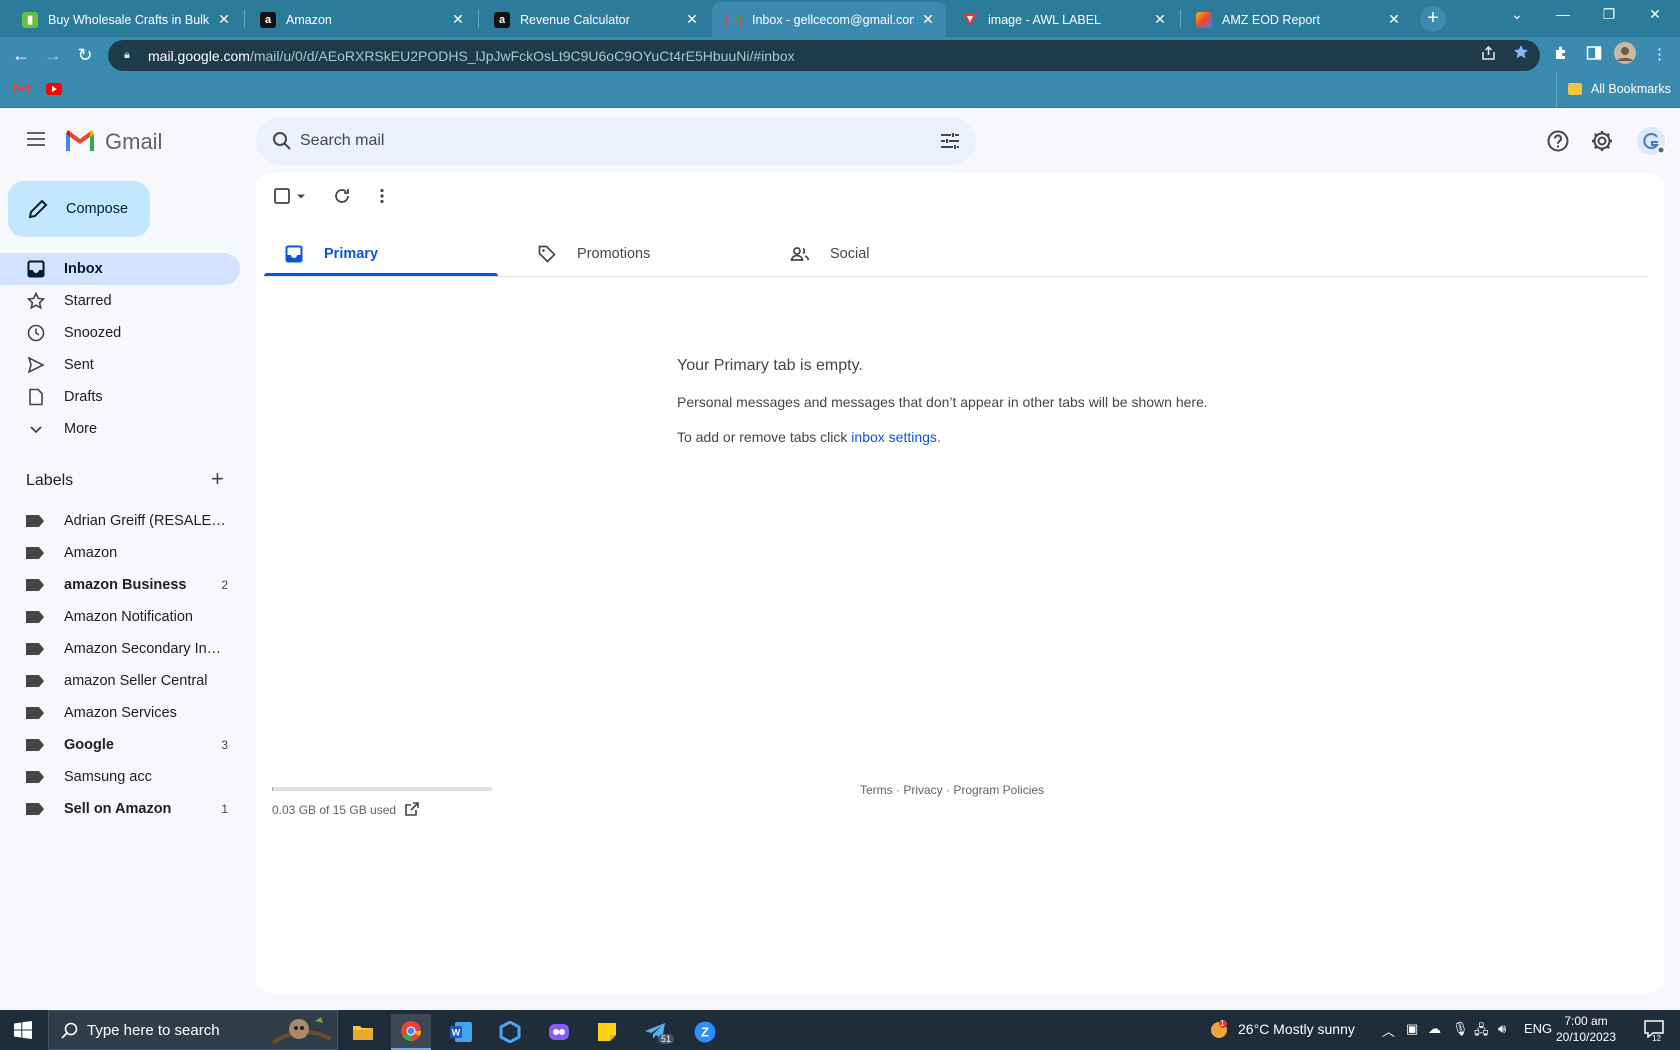 The height and width of the screenshot is (1050, 1680). Describe the element at coordinates (127, 55) in the screenshot. I see `lock-icon: 🔒︎` at that location.